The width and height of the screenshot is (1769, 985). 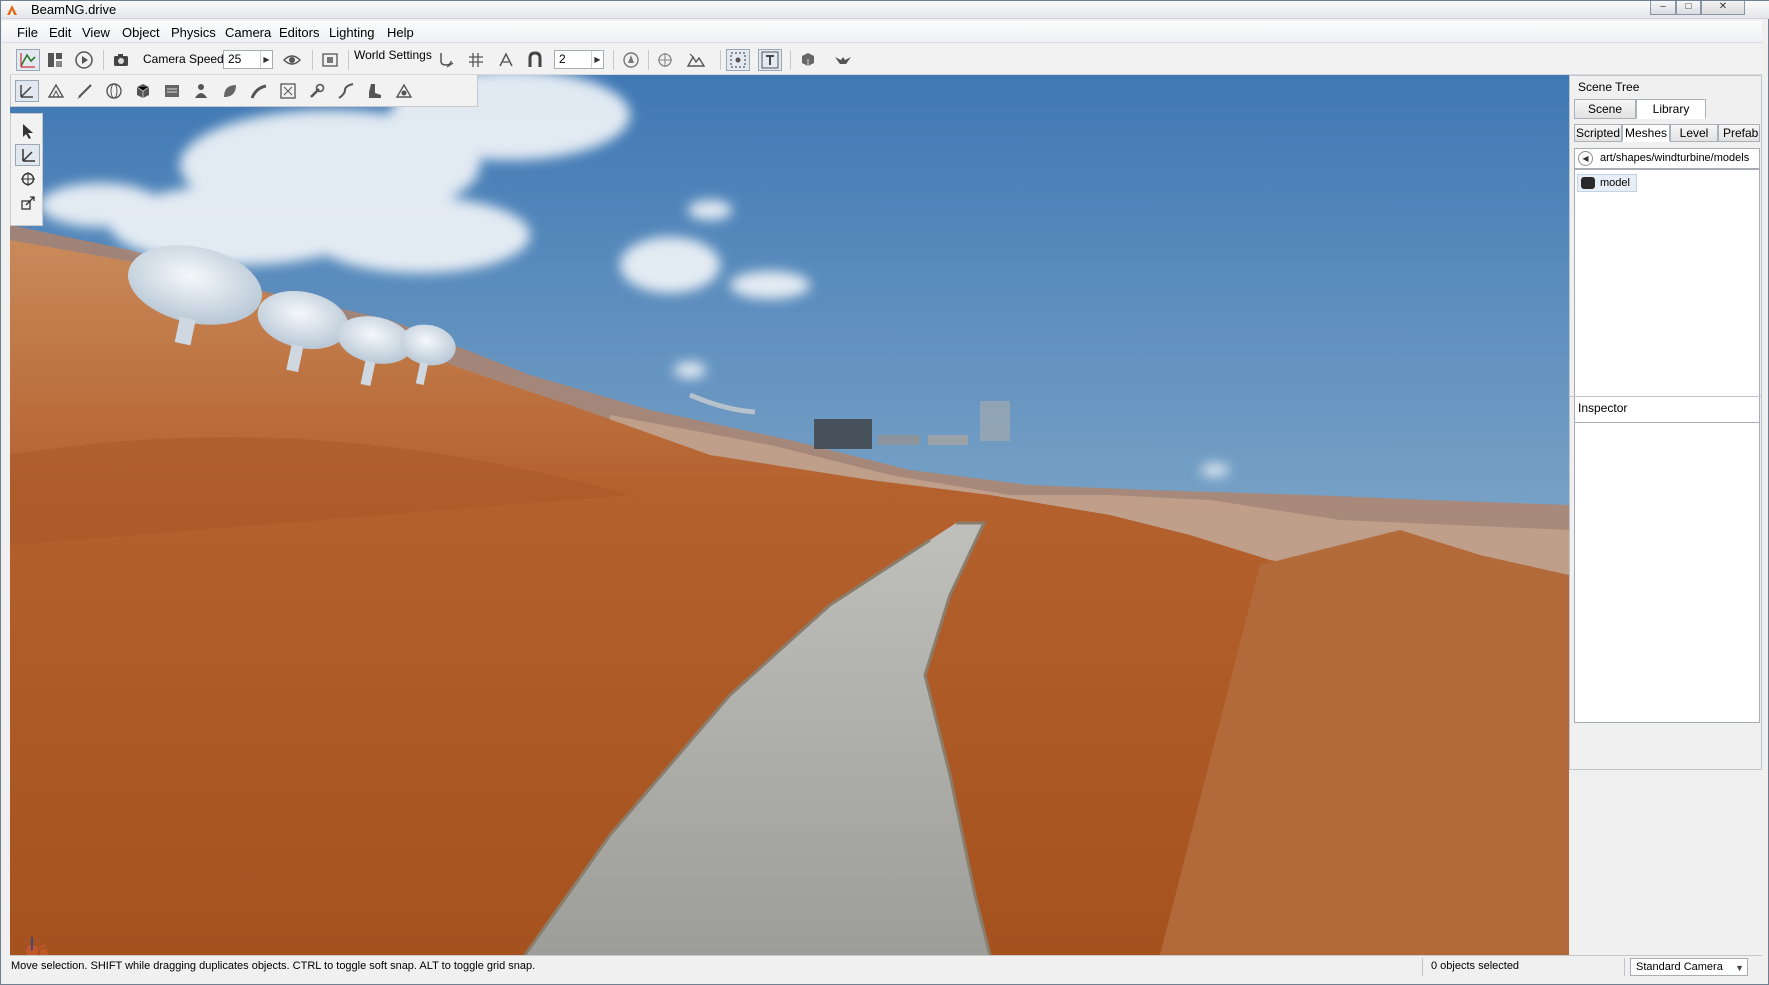 I want to click on terrain-painter-button, so click(x=85, y=91).